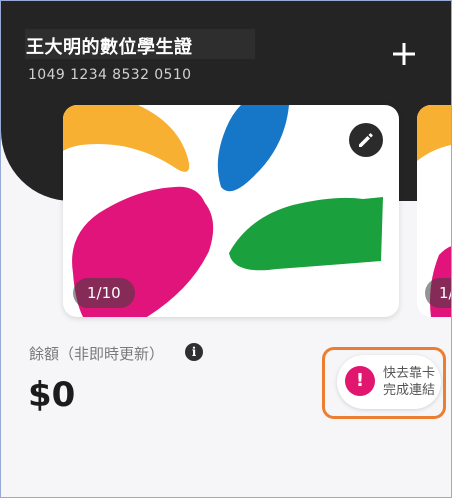 The width and height of the screenshot is (452, 498). Describe the element at coordinates (52, 395) in the screenshot. I see `balance-value: $0` at that location.